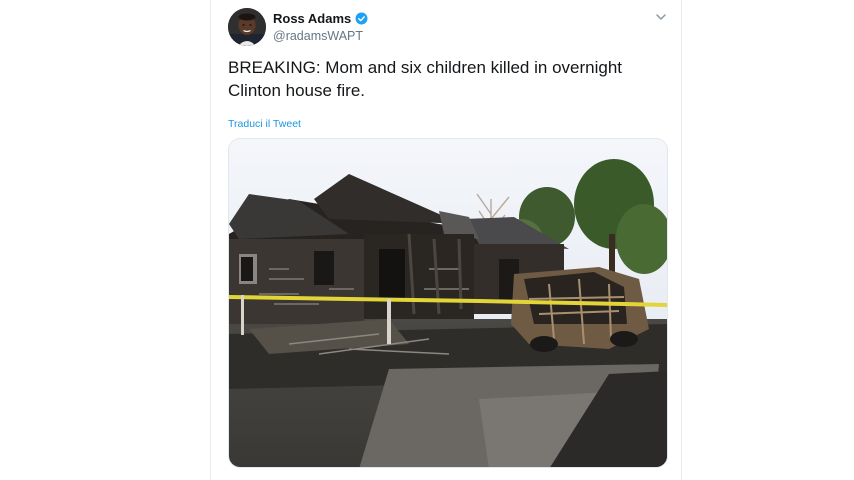 This screenshot has width=854, height=480. I want to click on name-row: Ross Adams, so click(423, 18).